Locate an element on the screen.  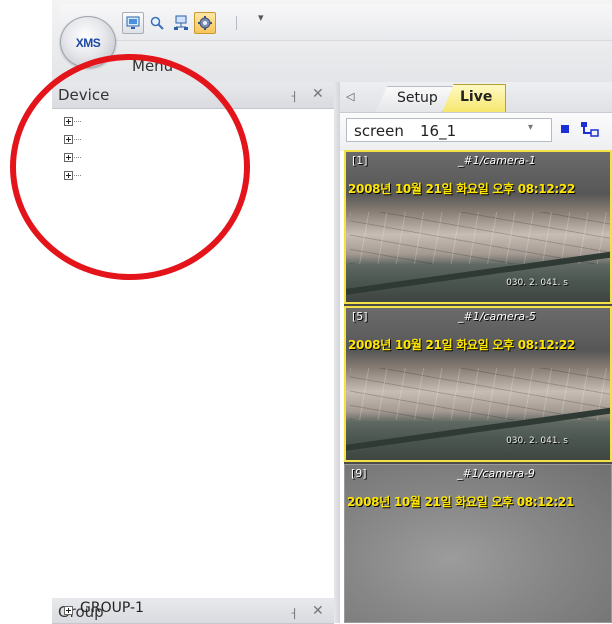
qat-customize-dropdown: ▾ is located at coordinates (261, 17).